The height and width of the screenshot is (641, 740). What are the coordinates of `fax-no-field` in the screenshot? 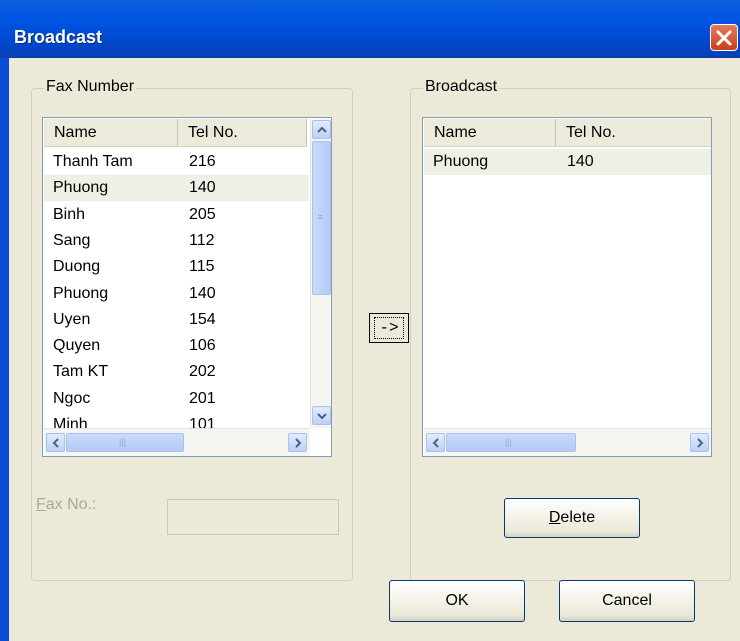 It's located at (253, 517).